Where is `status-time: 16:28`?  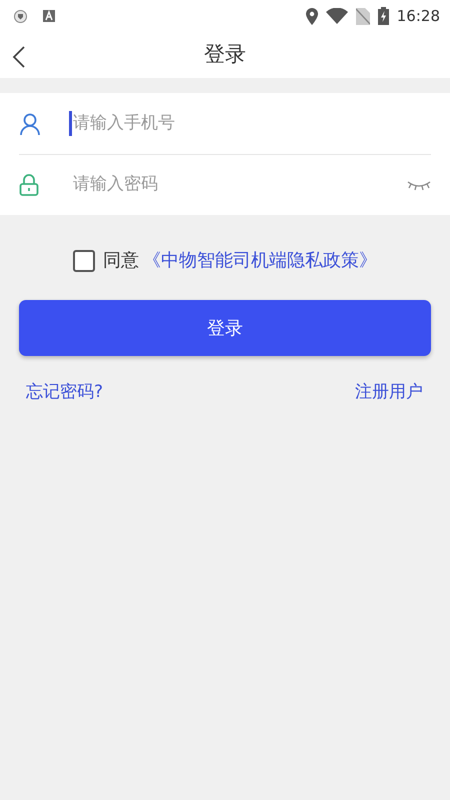
status-time: 16:28 is located at coordinates (418, 16).